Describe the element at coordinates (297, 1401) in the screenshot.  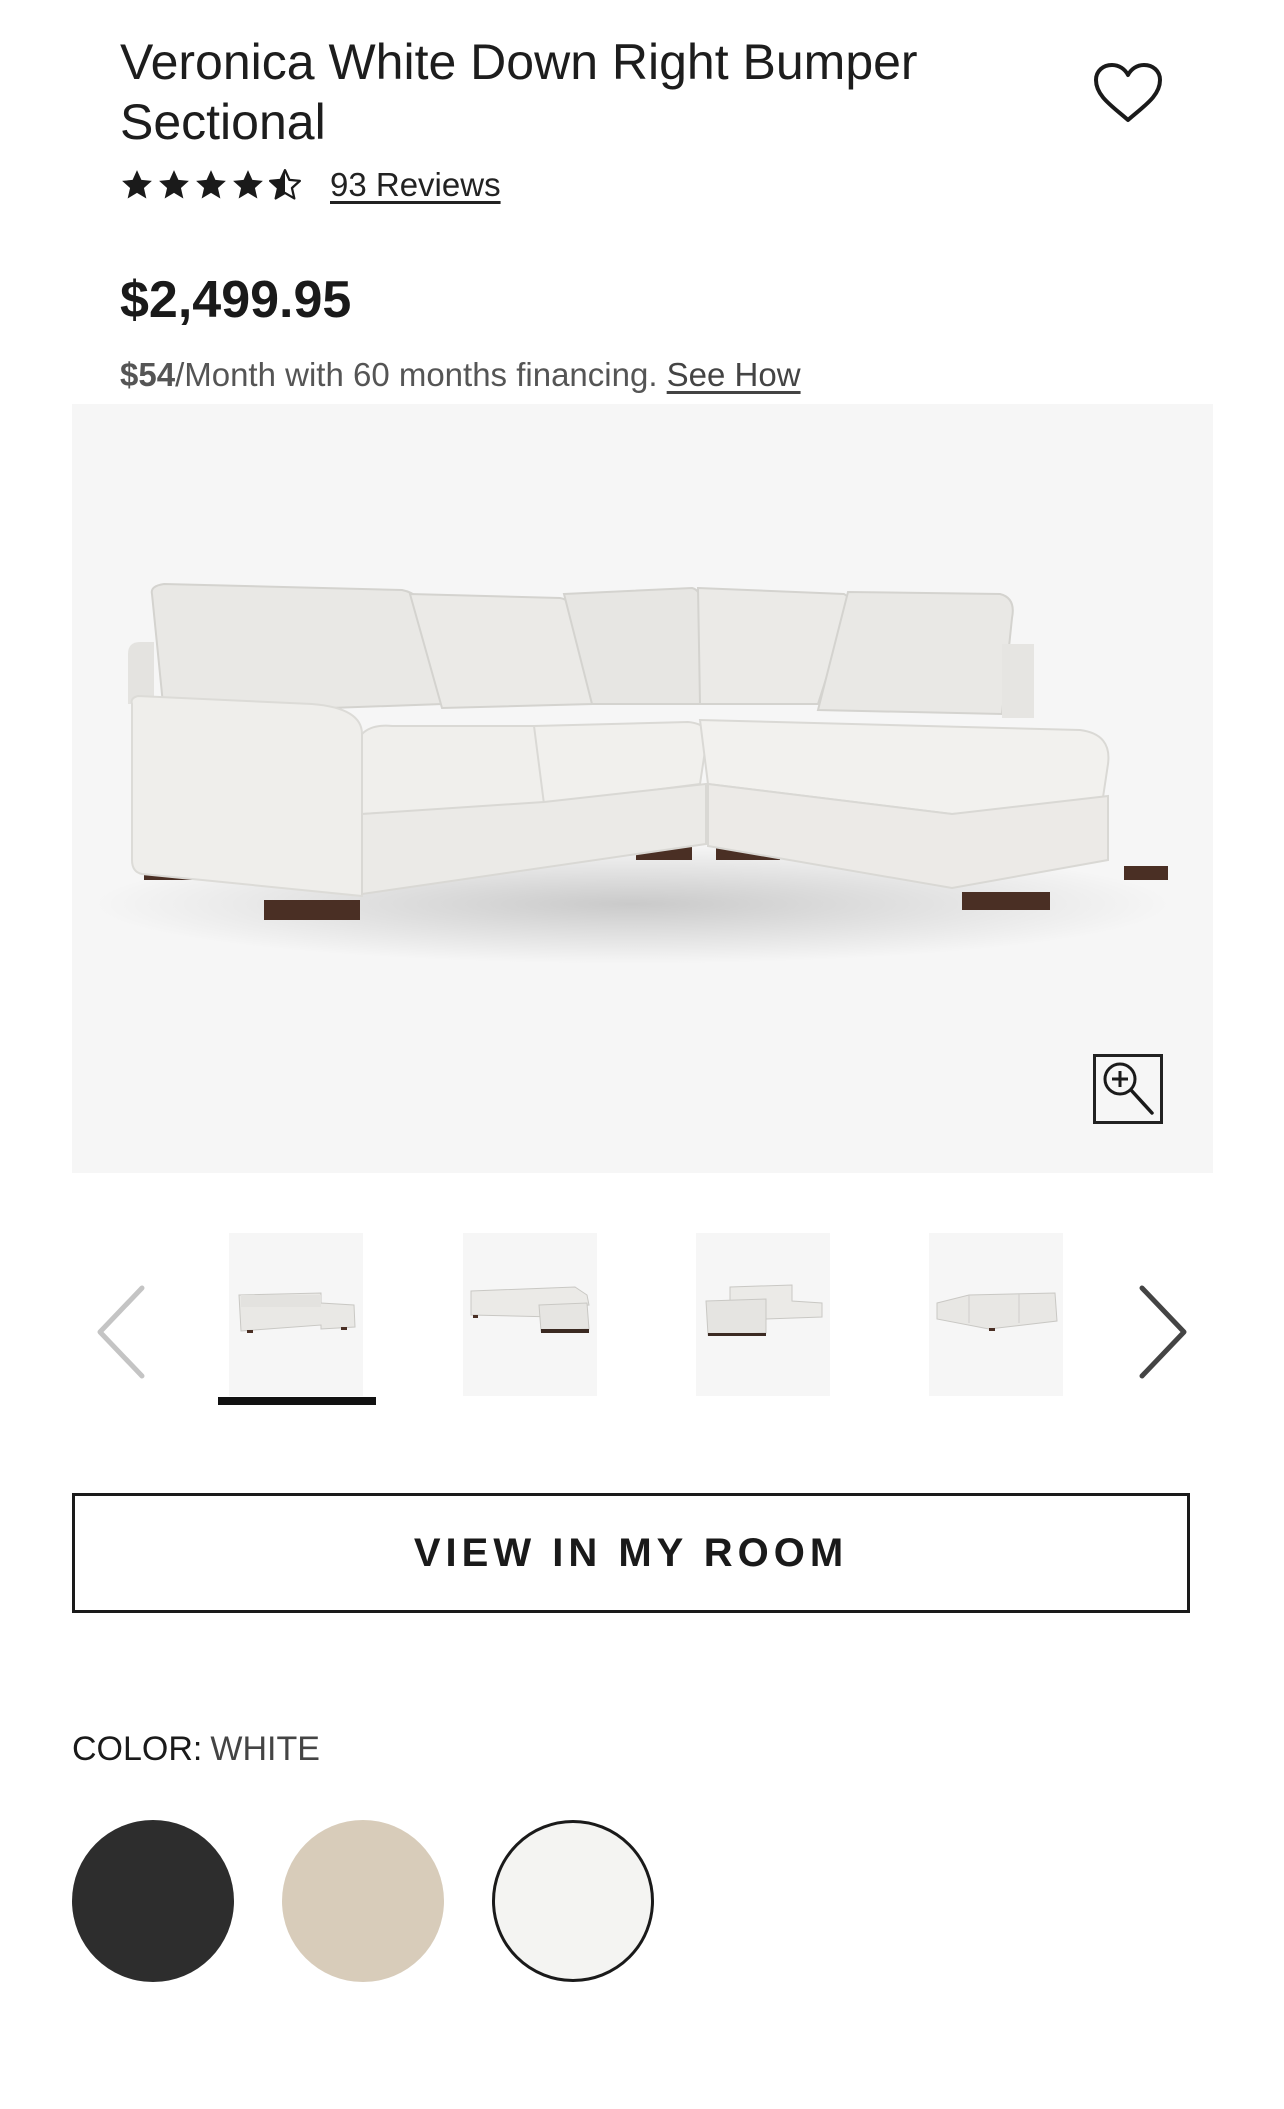
I see `thumbnail-selected-indicator` at that location.